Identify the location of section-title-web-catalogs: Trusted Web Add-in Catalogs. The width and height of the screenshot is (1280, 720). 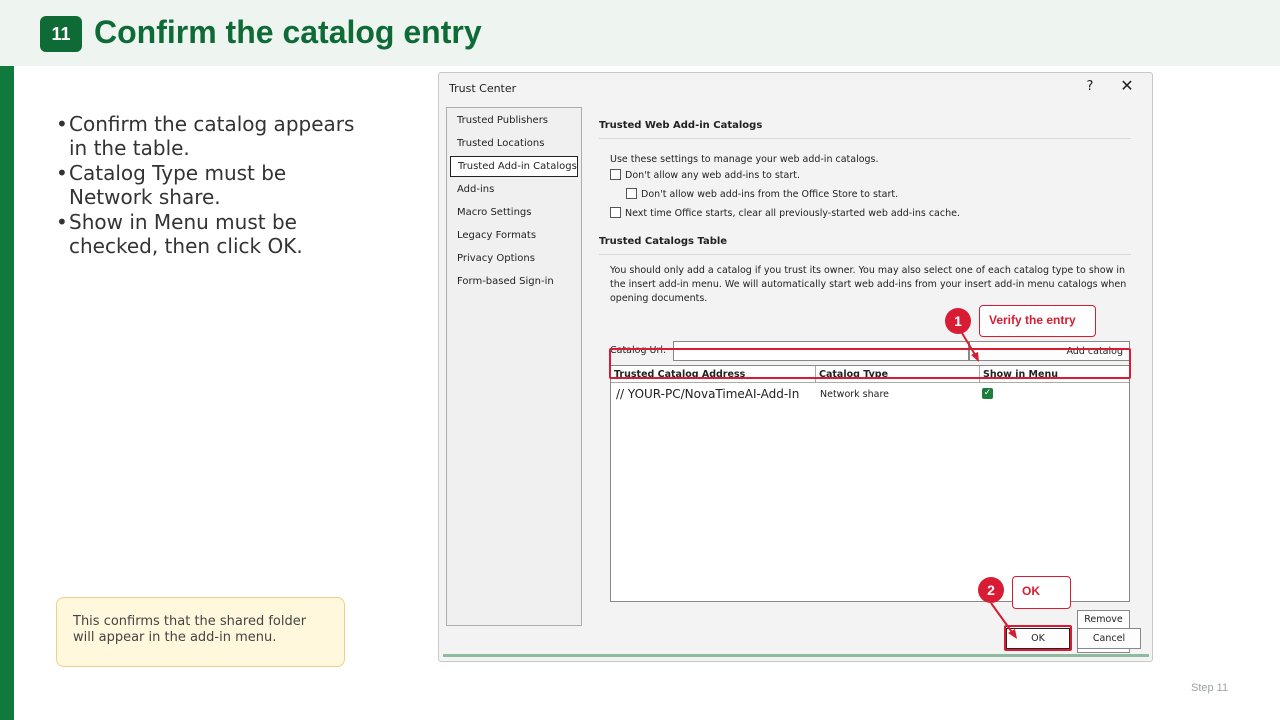
(681, 125).